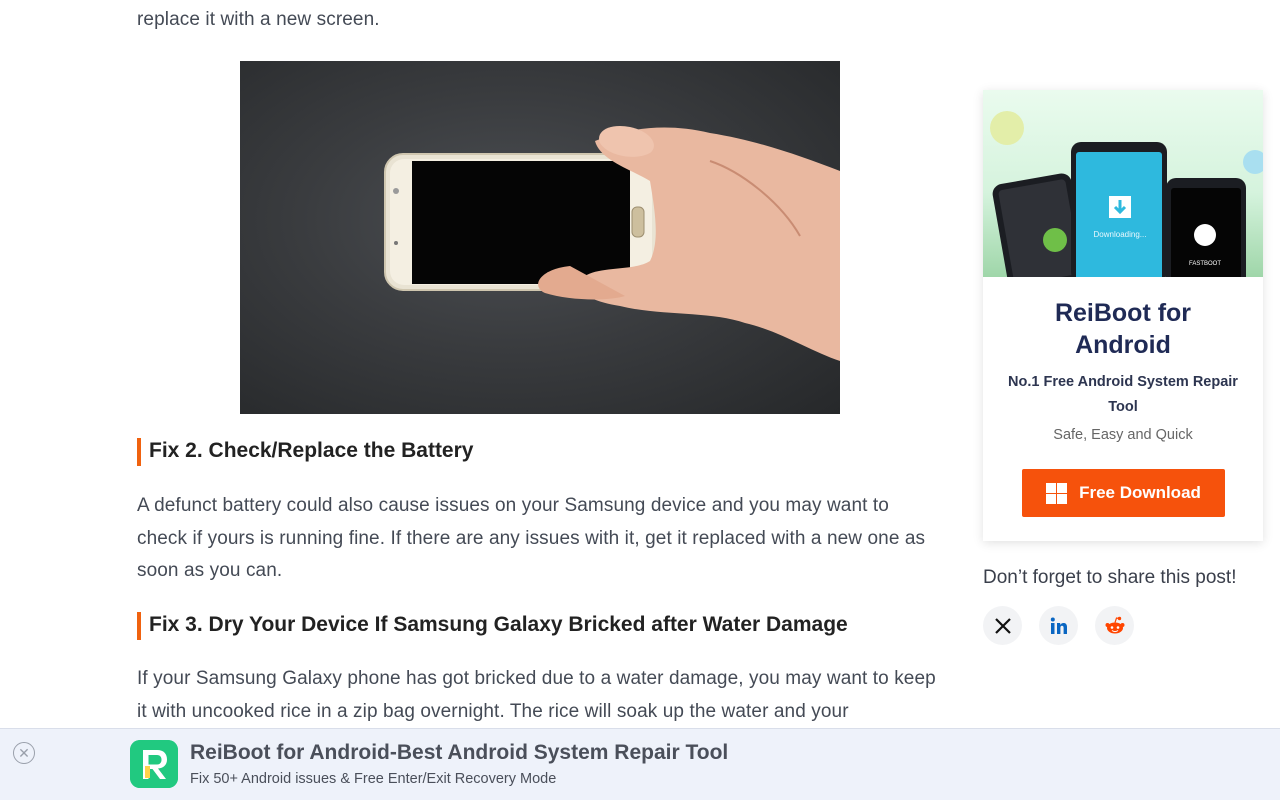  I want to click on reddit-icon, so click(1114, 624).